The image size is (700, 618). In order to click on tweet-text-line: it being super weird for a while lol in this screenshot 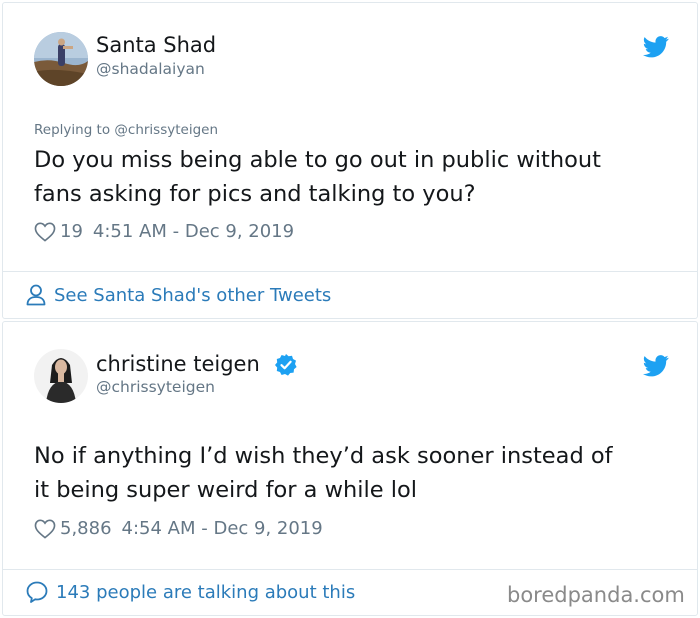, I will do `click(226, 490)`.